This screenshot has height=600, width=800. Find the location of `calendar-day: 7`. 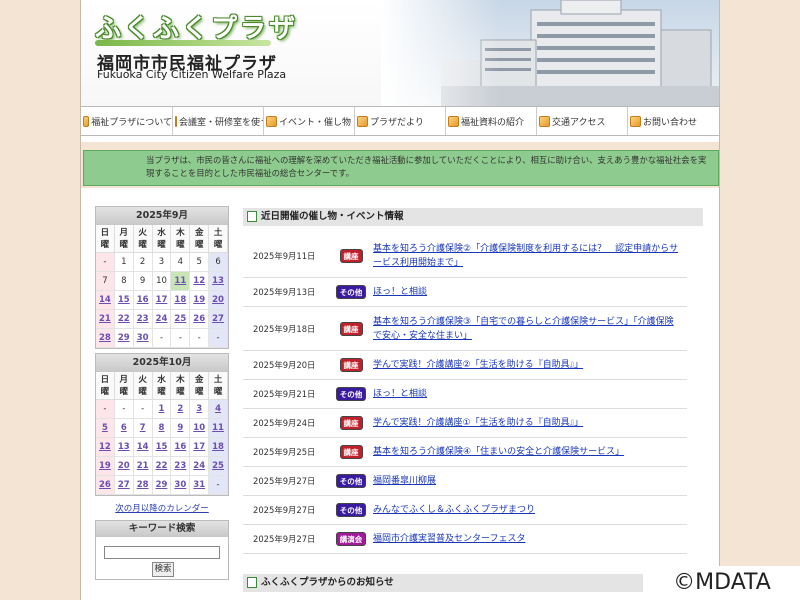

calendar-day: 7 is located at coordinates (143, 428).